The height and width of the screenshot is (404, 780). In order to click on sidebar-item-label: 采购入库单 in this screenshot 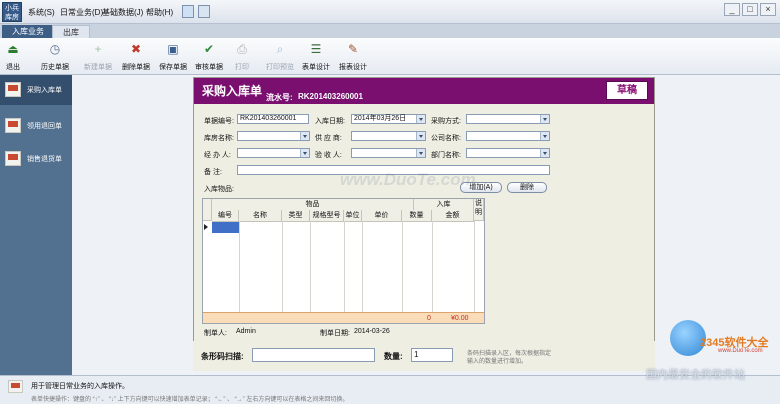, I will do `click(44, 90)`.